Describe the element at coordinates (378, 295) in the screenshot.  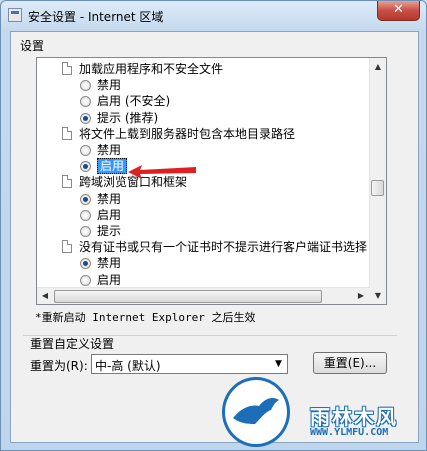
I see `scroll-down-icon: ▼` at that location.